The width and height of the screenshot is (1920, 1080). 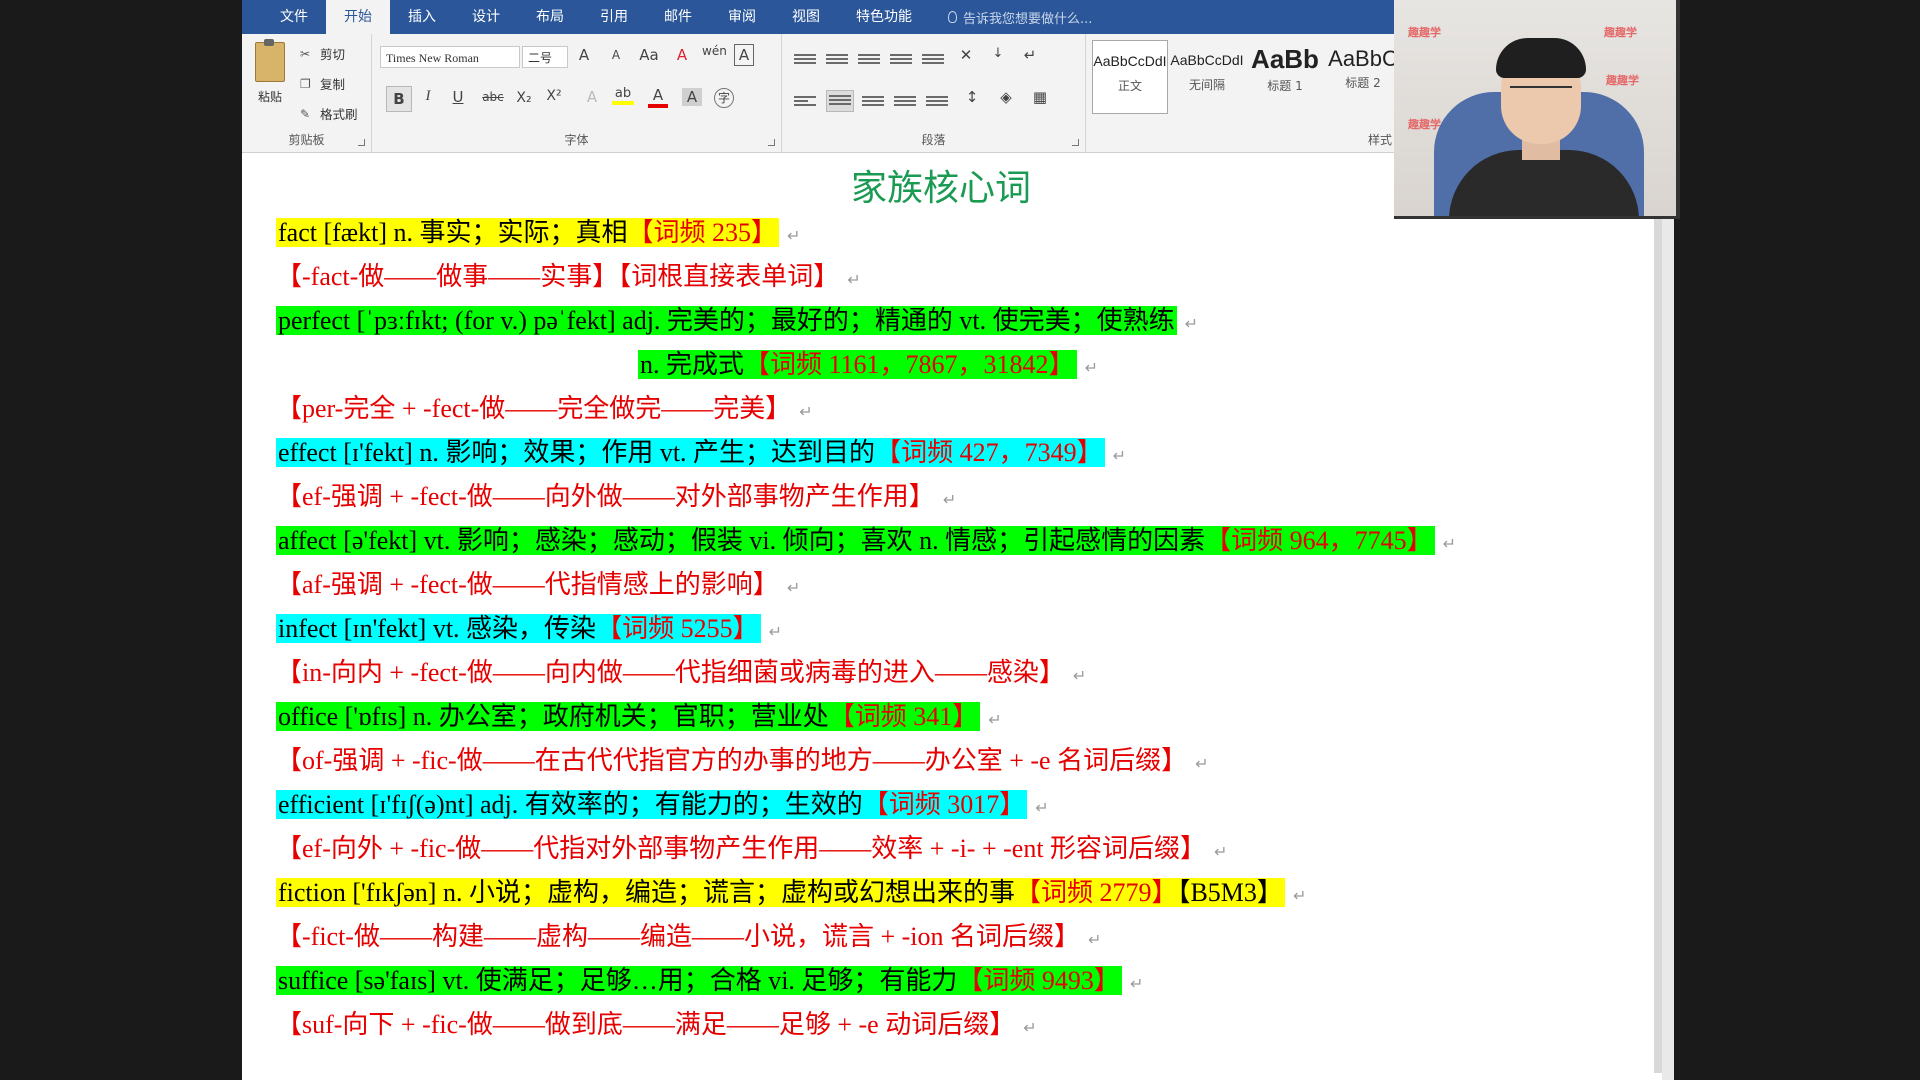 I want to click on shading-icon: ◈, so click(x=1006, y=97).